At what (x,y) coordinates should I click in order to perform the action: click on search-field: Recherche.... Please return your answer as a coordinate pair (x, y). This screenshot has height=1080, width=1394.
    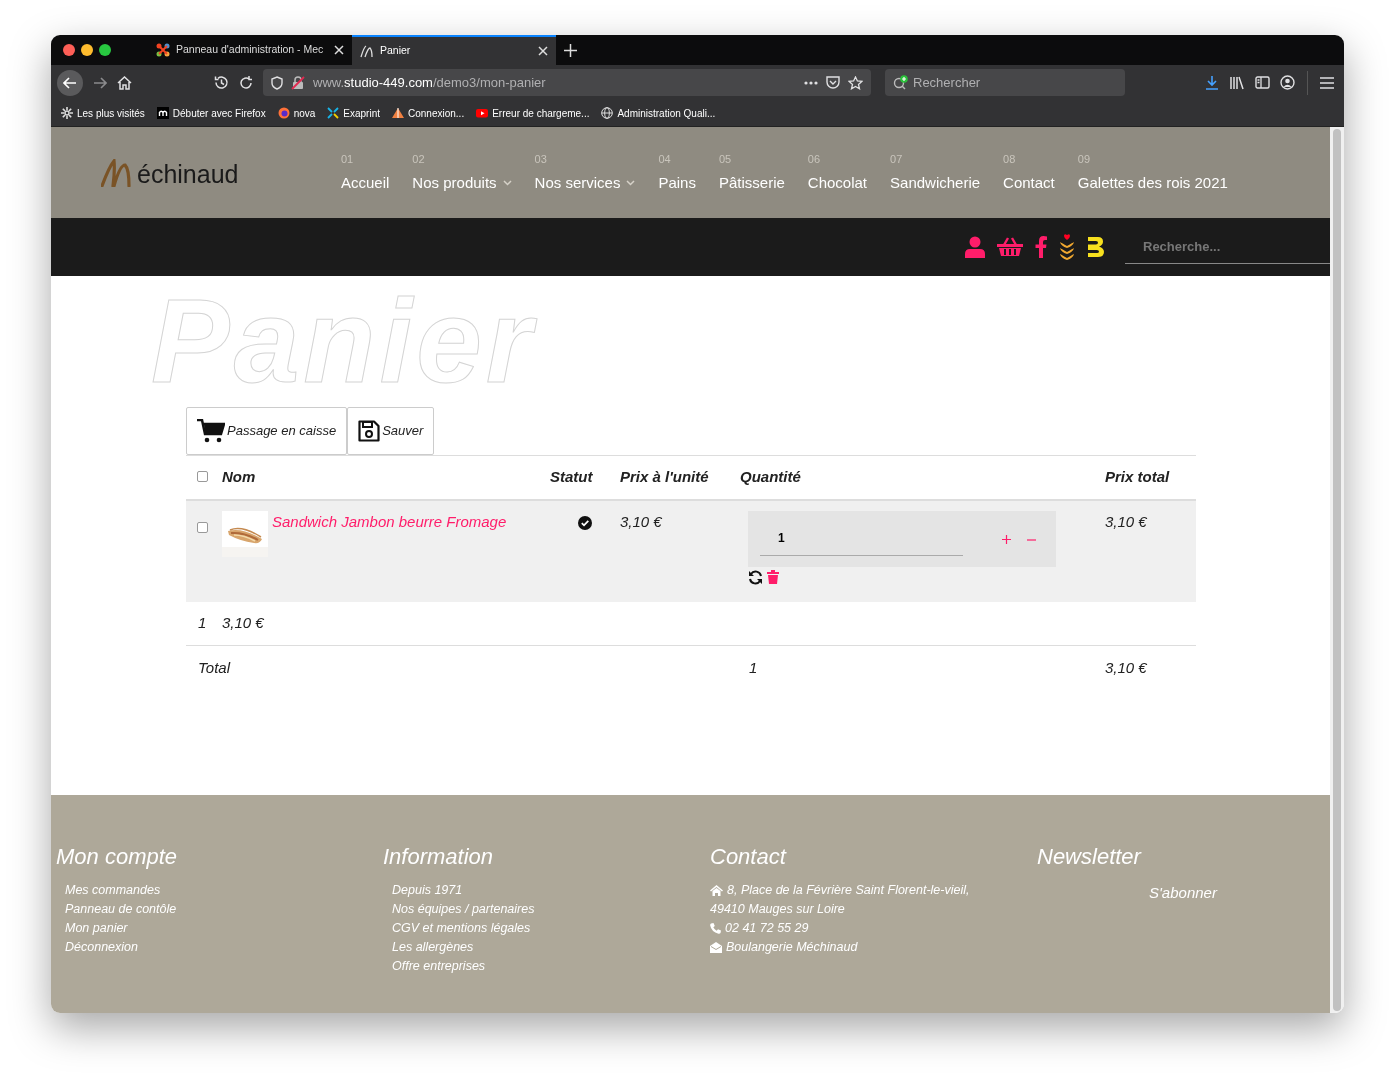
    Looking at the image, I should click on (1227, 247).